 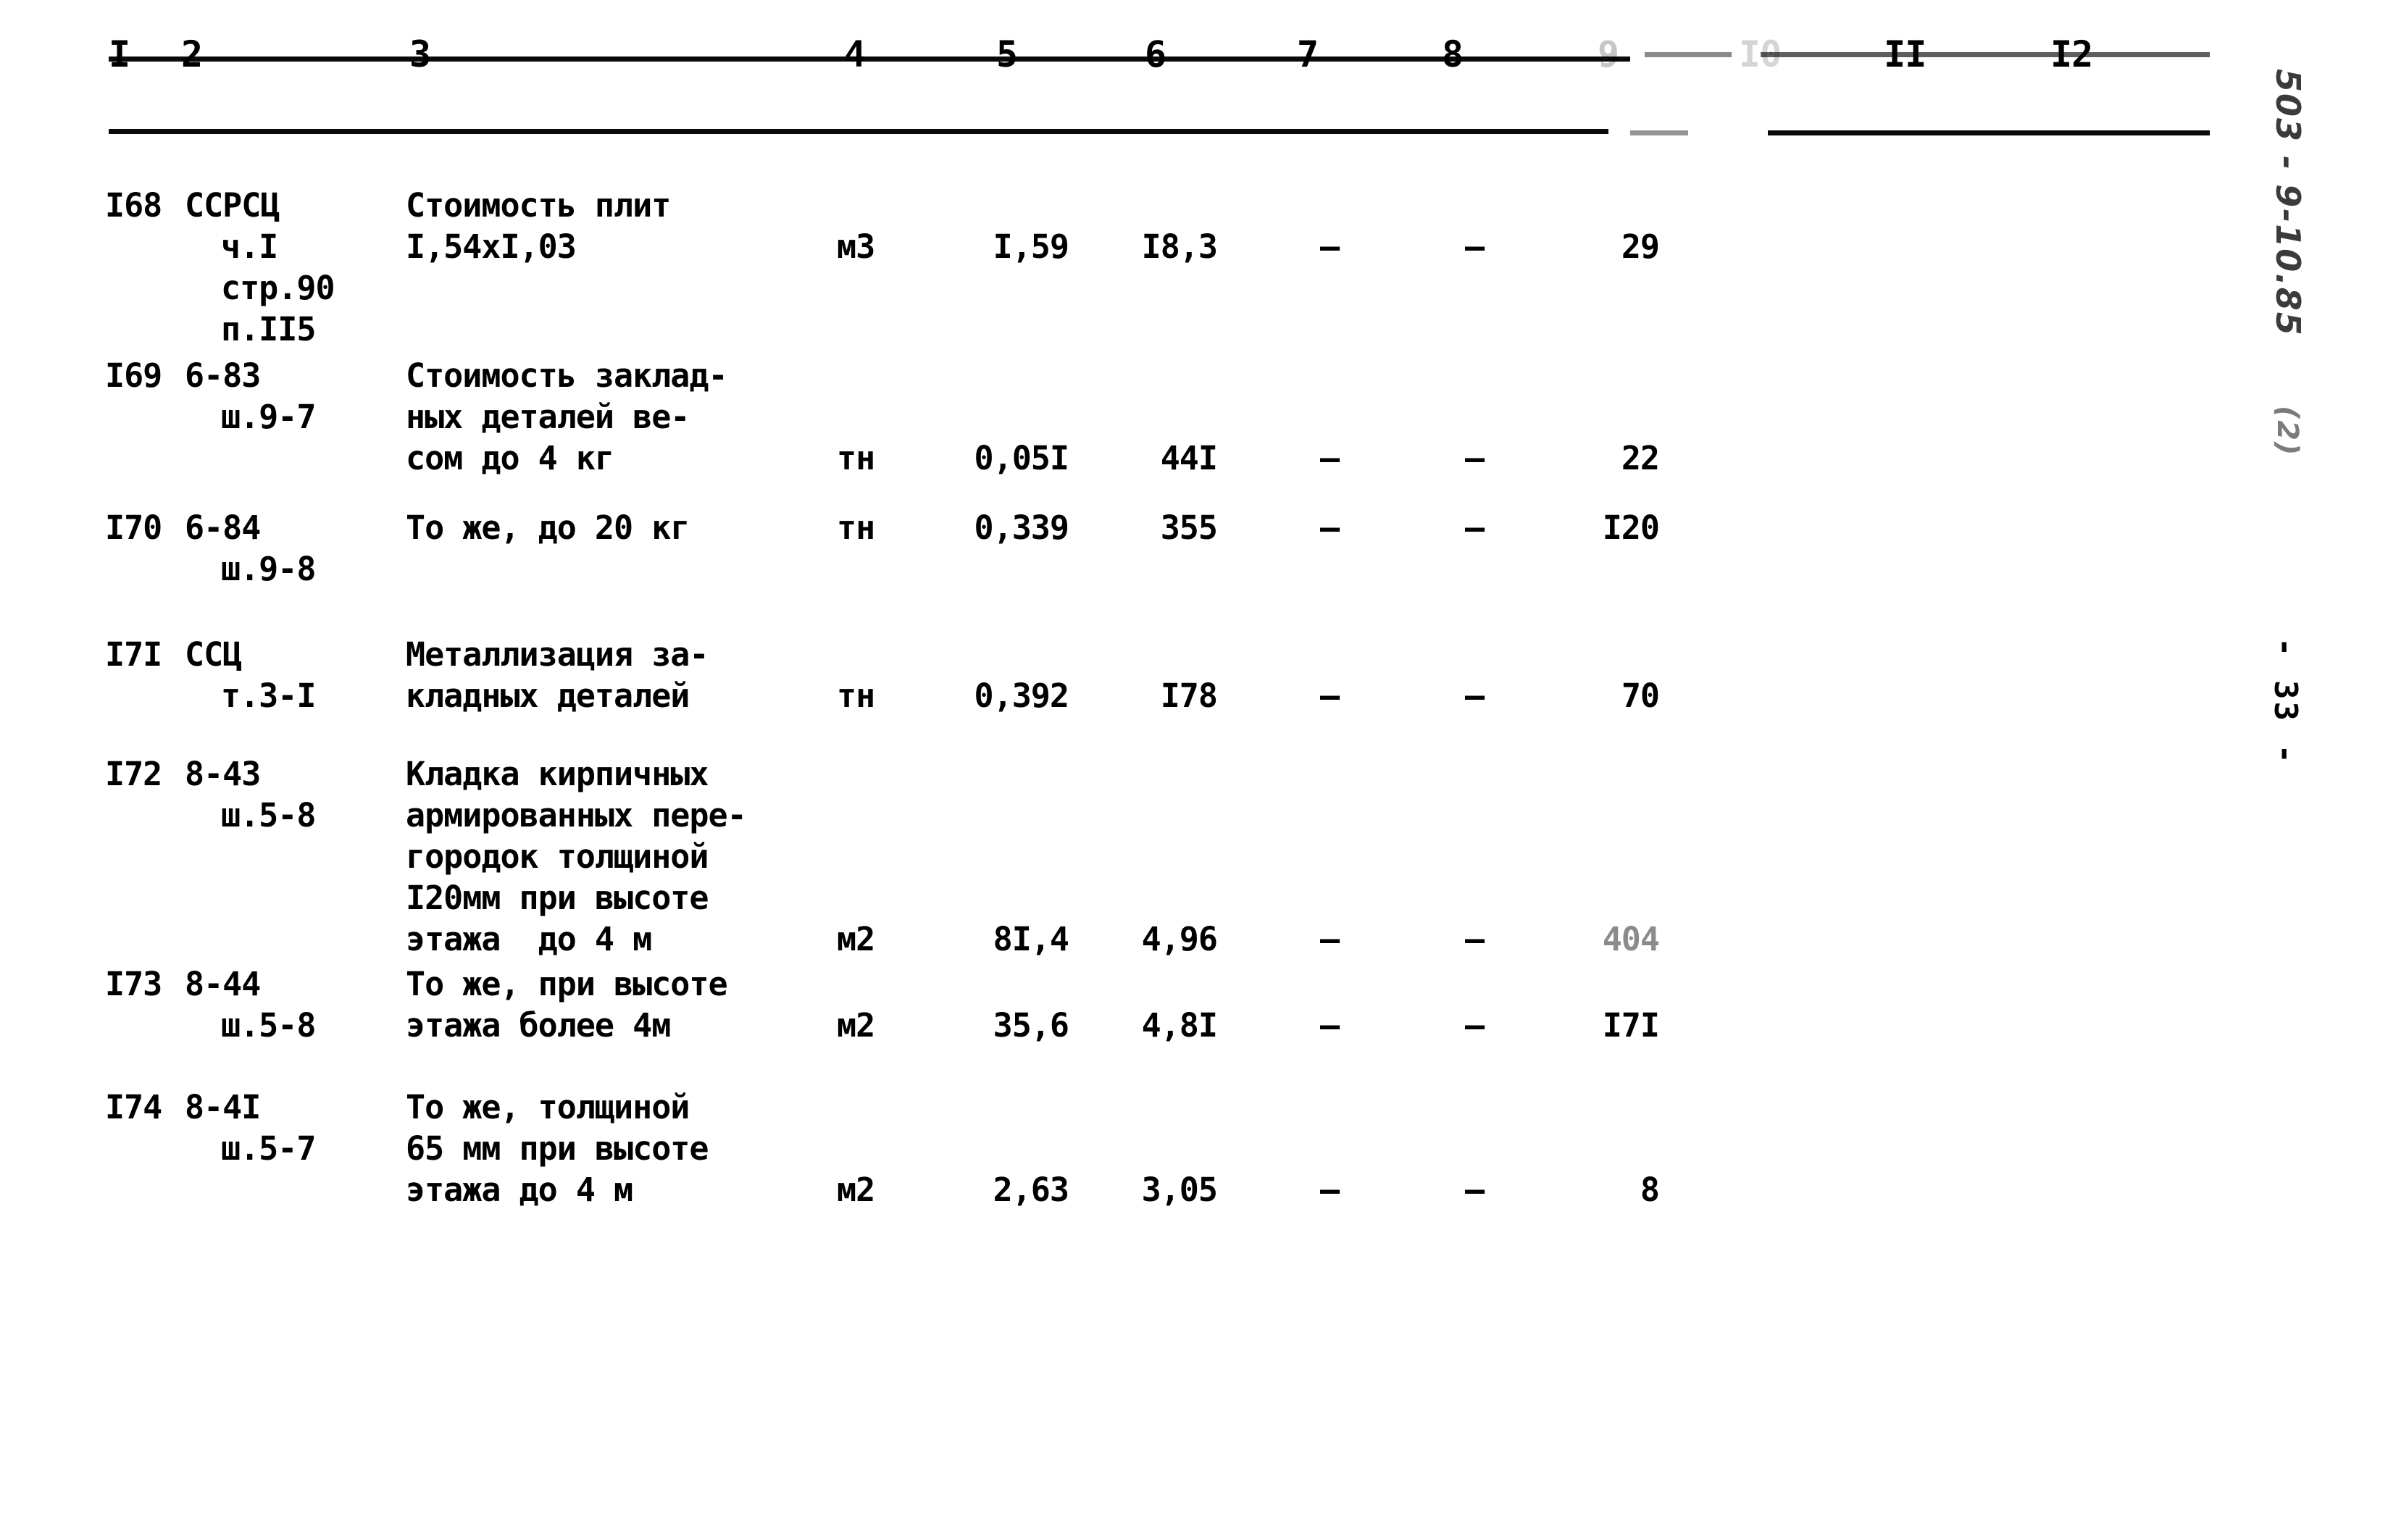 What do you see at coordinates (268, 569) in the screenshot?
I see `row-code-line: ш.9-8` at bounding box center [268, 569].